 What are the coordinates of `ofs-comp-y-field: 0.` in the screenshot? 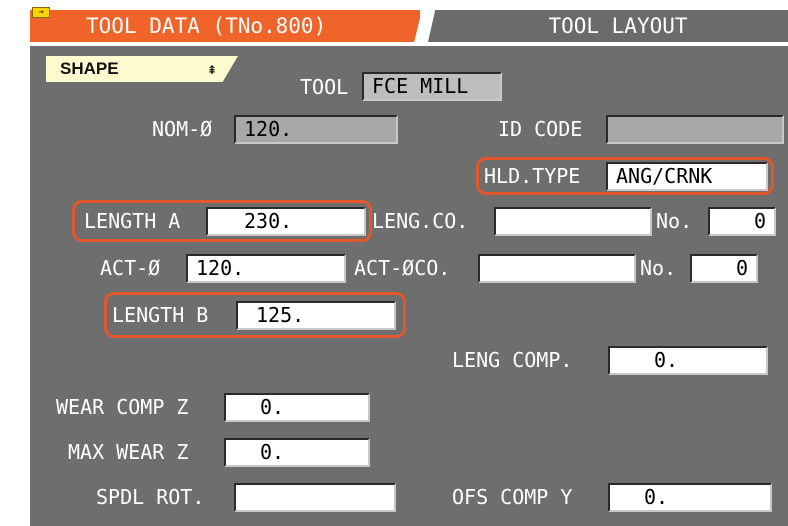 It's located at (690, 497).